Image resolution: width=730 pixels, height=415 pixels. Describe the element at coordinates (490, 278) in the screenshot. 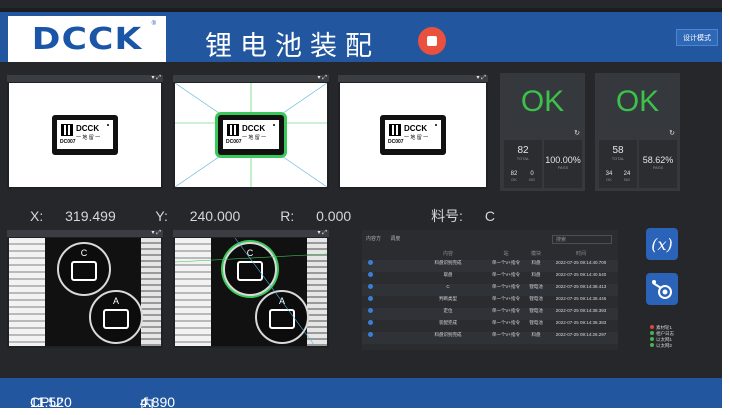

I see `table-row: 取盘 单一个V+指令 料盘 2022-07-25 09:14:40.540` at that location.